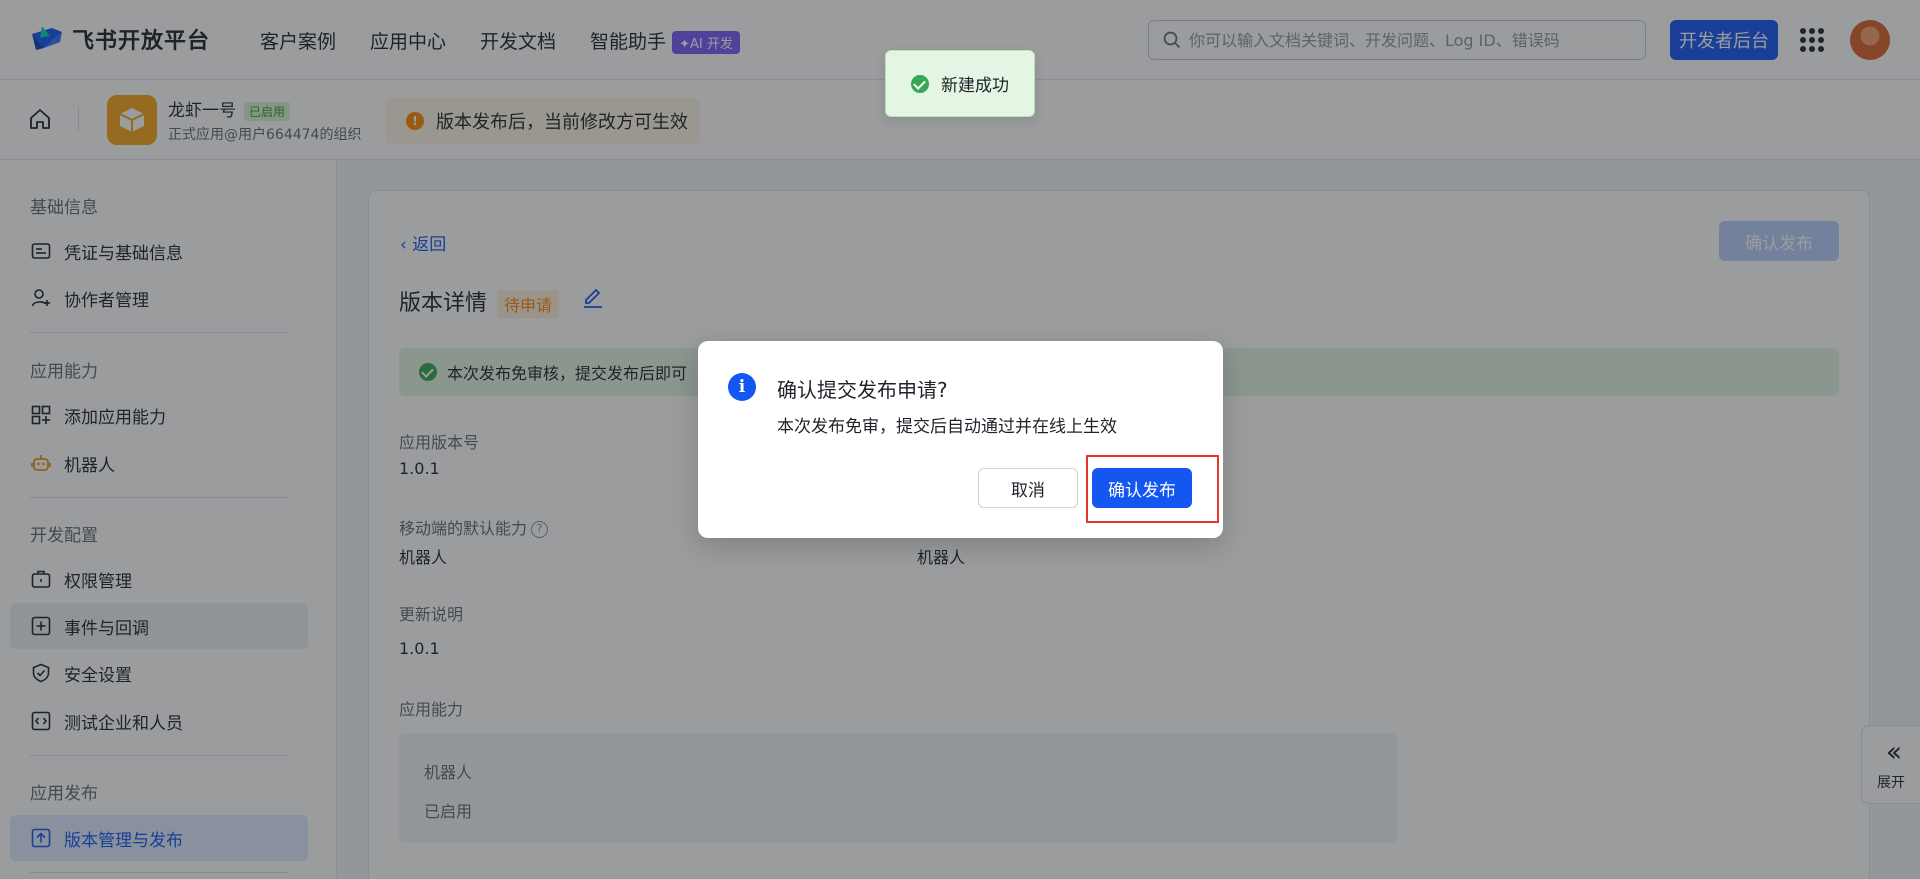 The height and width of the screenshot is (879, 1920). I want to click on highlight-box, so click(1152, 489).